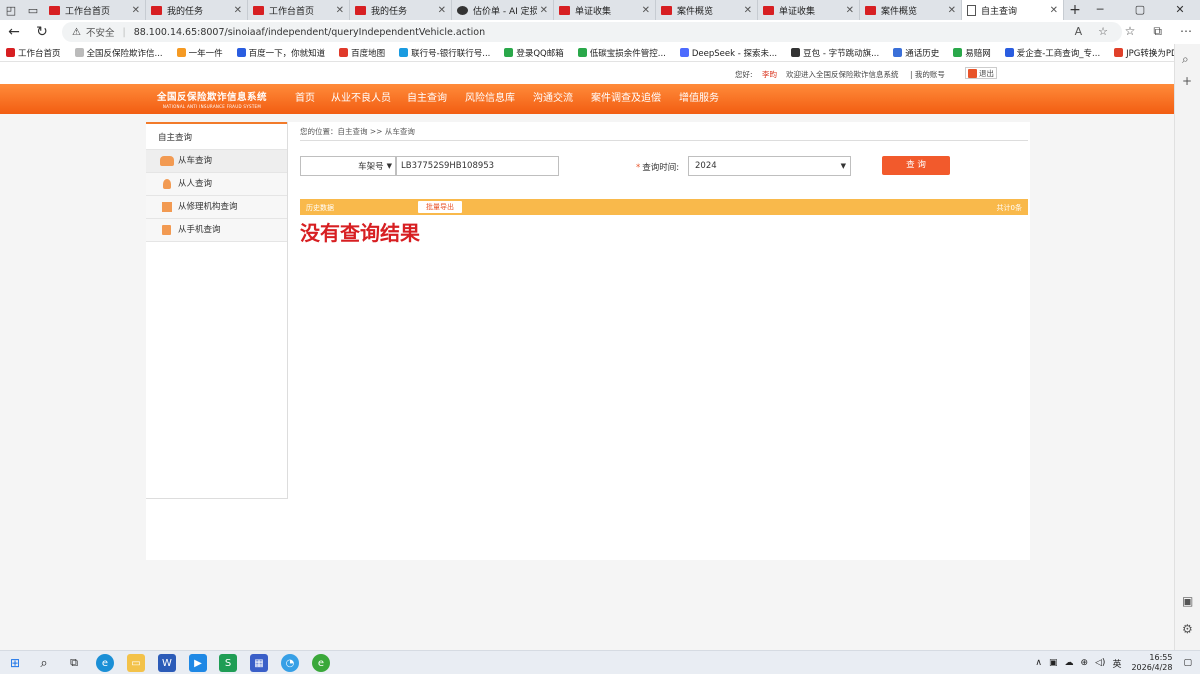 The height and width of the screenshot is (674, 1200). What do you see at coordinates (927, 74) in the screenshot?
I see `my-account-link: | 我的账号` at bounding box center [927, 74].